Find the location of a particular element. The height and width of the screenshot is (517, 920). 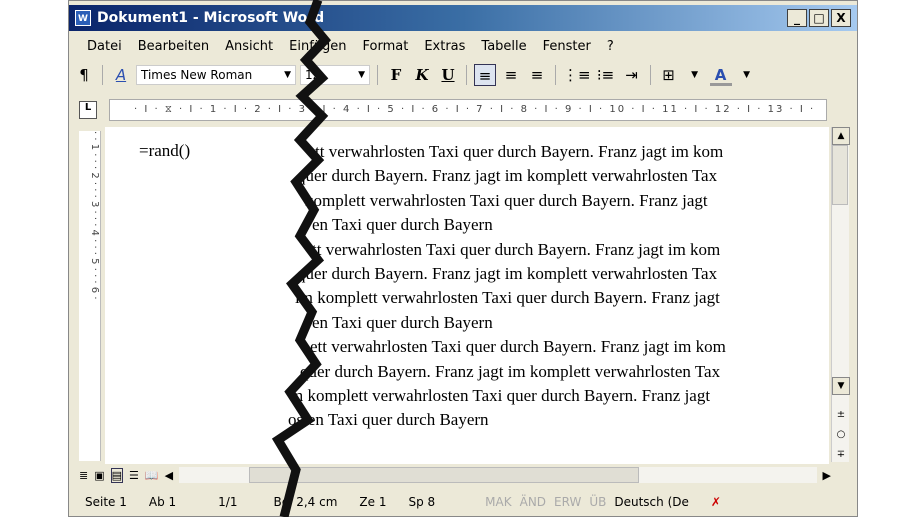

tear-line is located at coordinates (301, 258).